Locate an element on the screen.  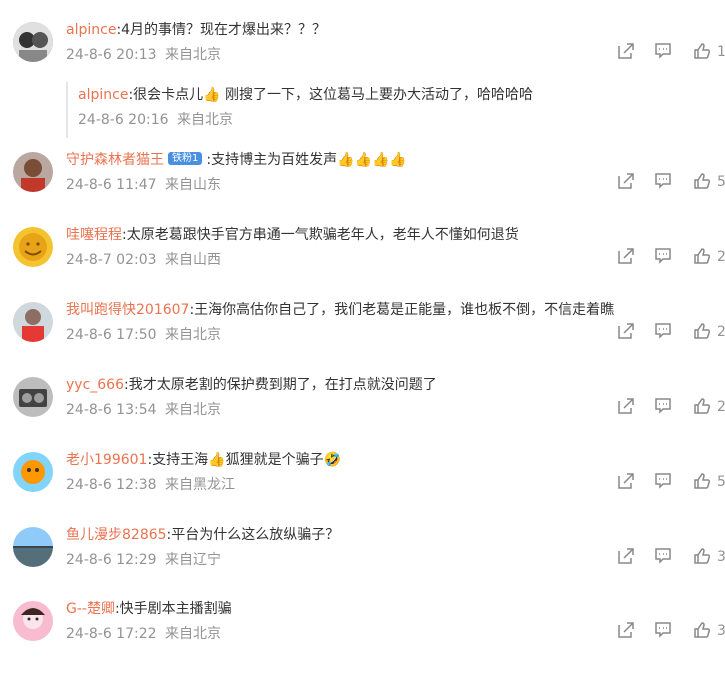
comment-text: 鱼儿漫步82865:平台为什么这么放纵骗子？ is located at coordinates (202, 535).